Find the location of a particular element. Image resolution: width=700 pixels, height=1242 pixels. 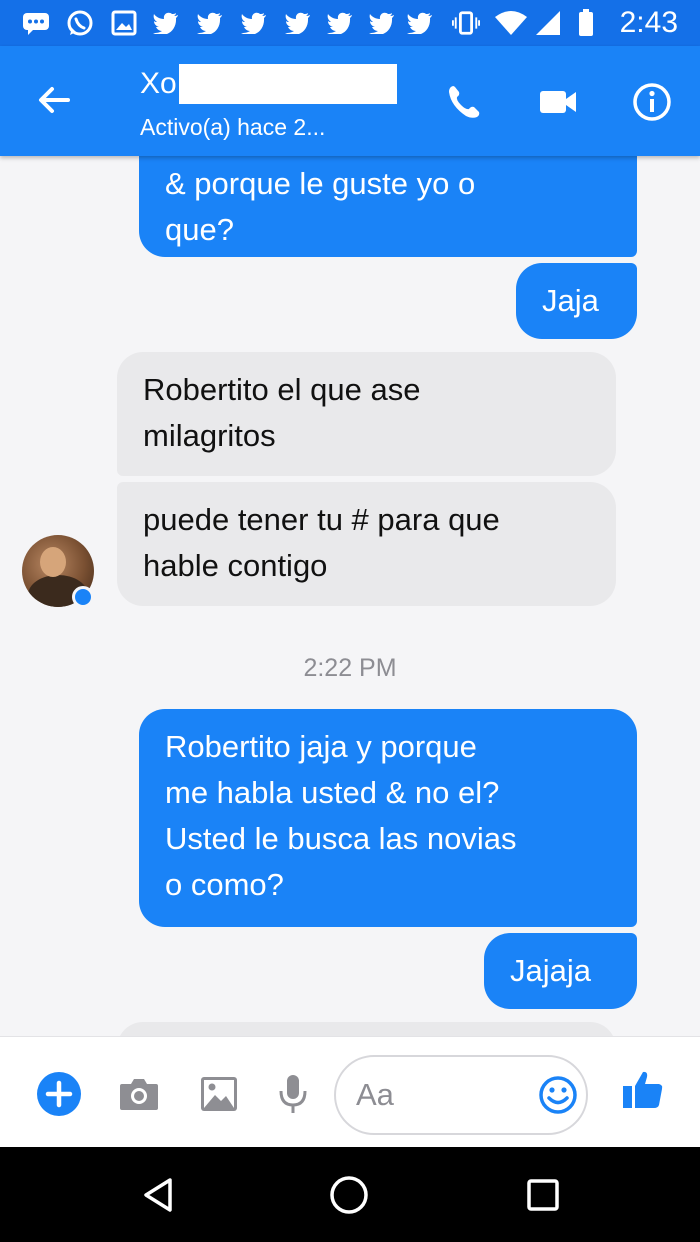

messenger-badge-icon is located at coordinates (83, 597).